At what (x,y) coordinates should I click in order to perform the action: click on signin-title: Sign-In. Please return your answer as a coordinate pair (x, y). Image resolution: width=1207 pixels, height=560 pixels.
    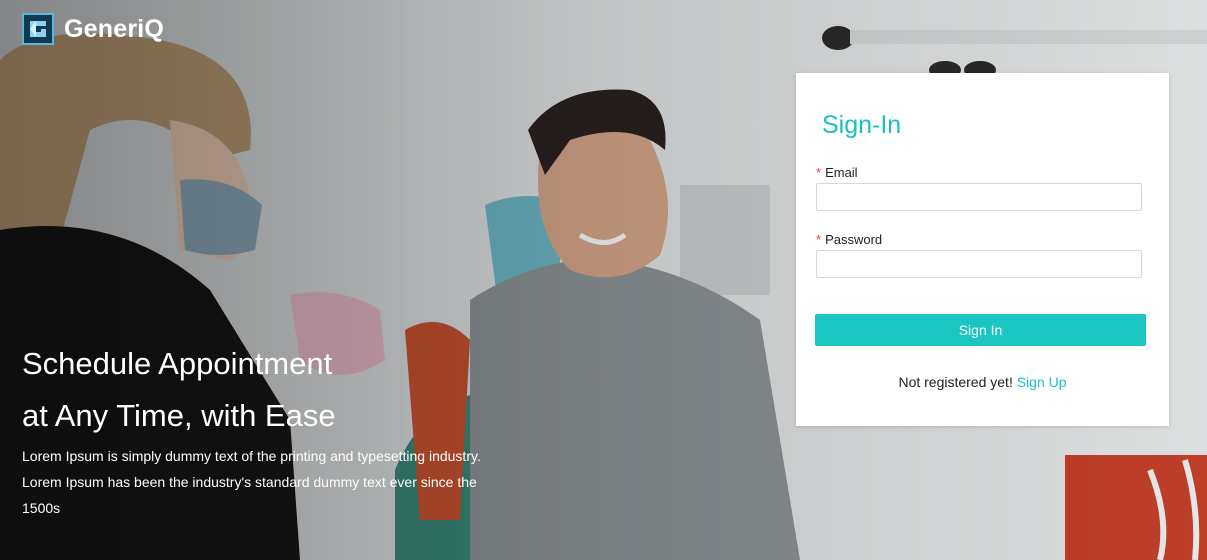
    Looking at the image, I should click on (862, 125).